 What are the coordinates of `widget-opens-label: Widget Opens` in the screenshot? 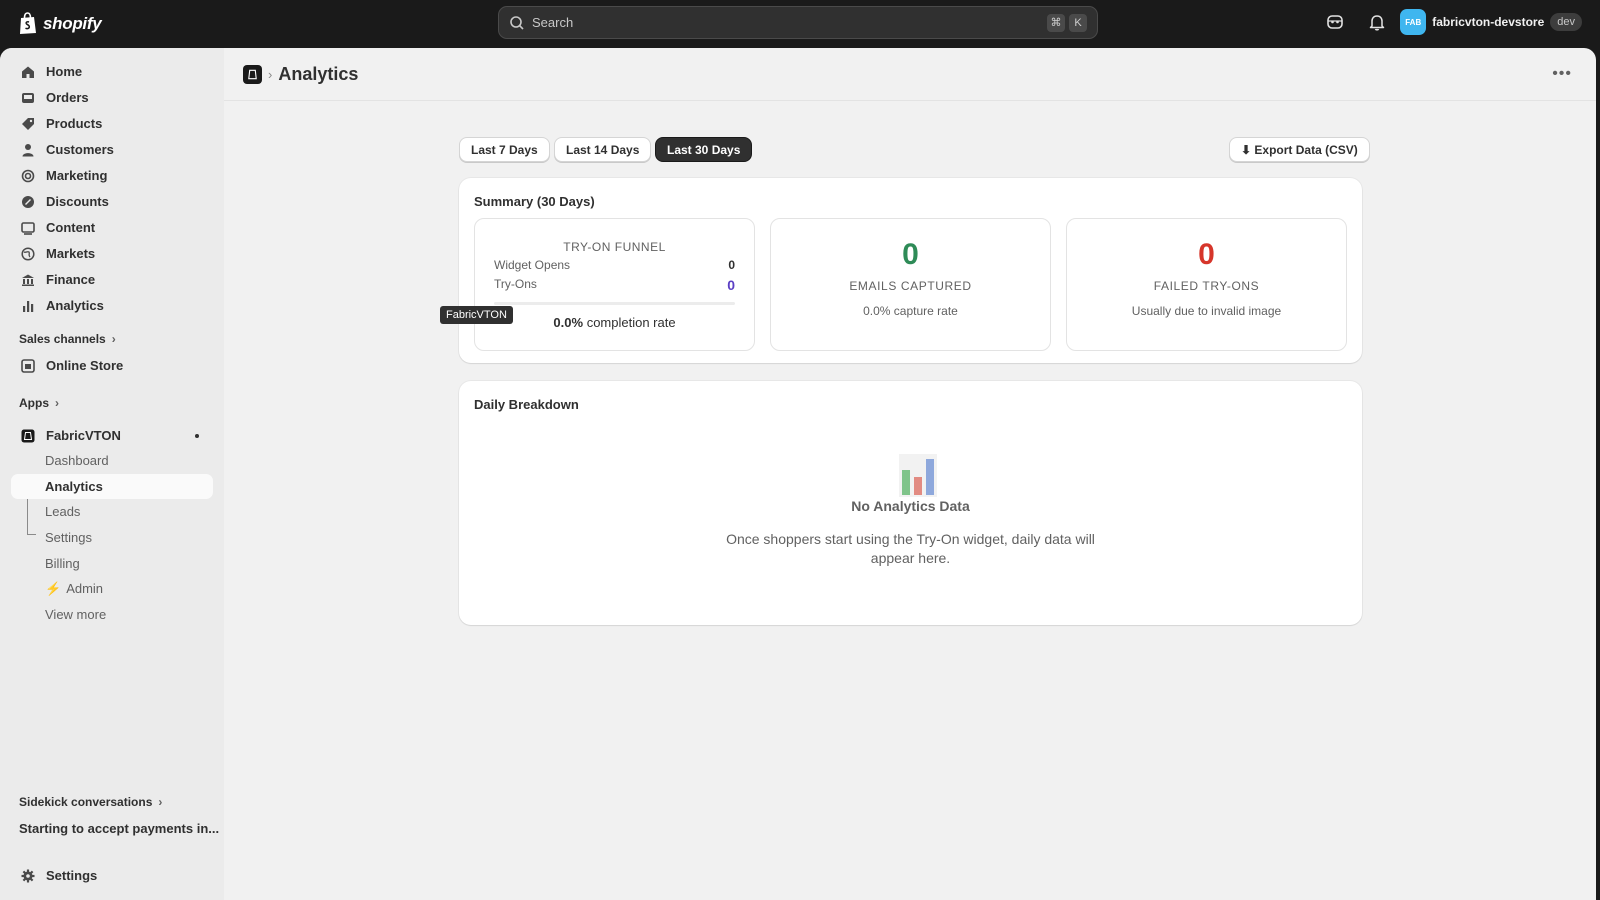 It's located at (532, 265).